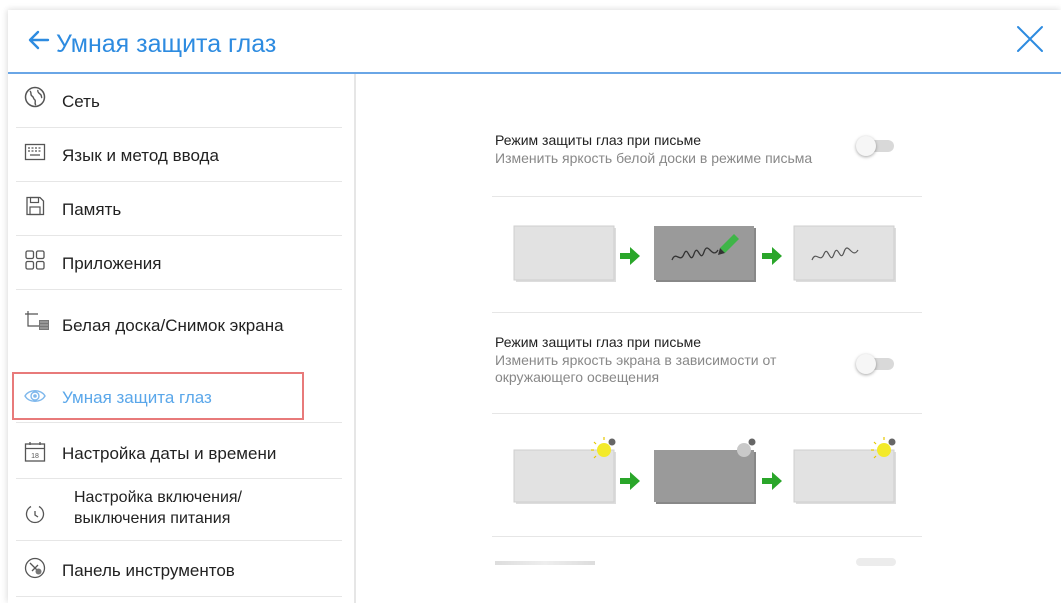 The width and height of the screenshot is (1061, 603). What do you see at coordinates (704, 253) in the screenshot?
I see `writing-mode-illustration` at bounding box center [704, 253].